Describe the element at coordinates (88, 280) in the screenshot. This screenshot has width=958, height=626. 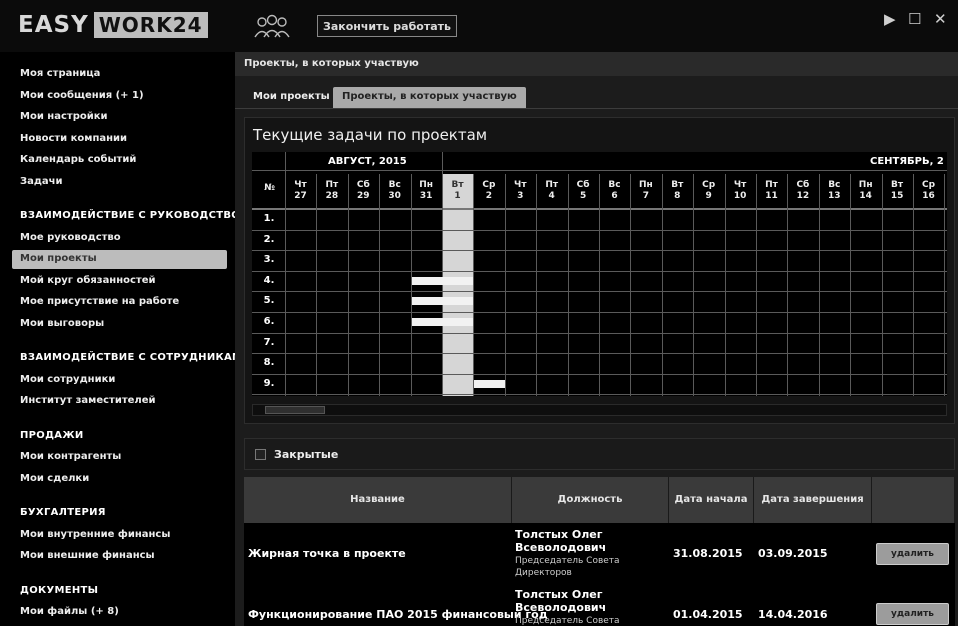
I see `sidebar-item-duties: Мой круг обязанностей` at that location.